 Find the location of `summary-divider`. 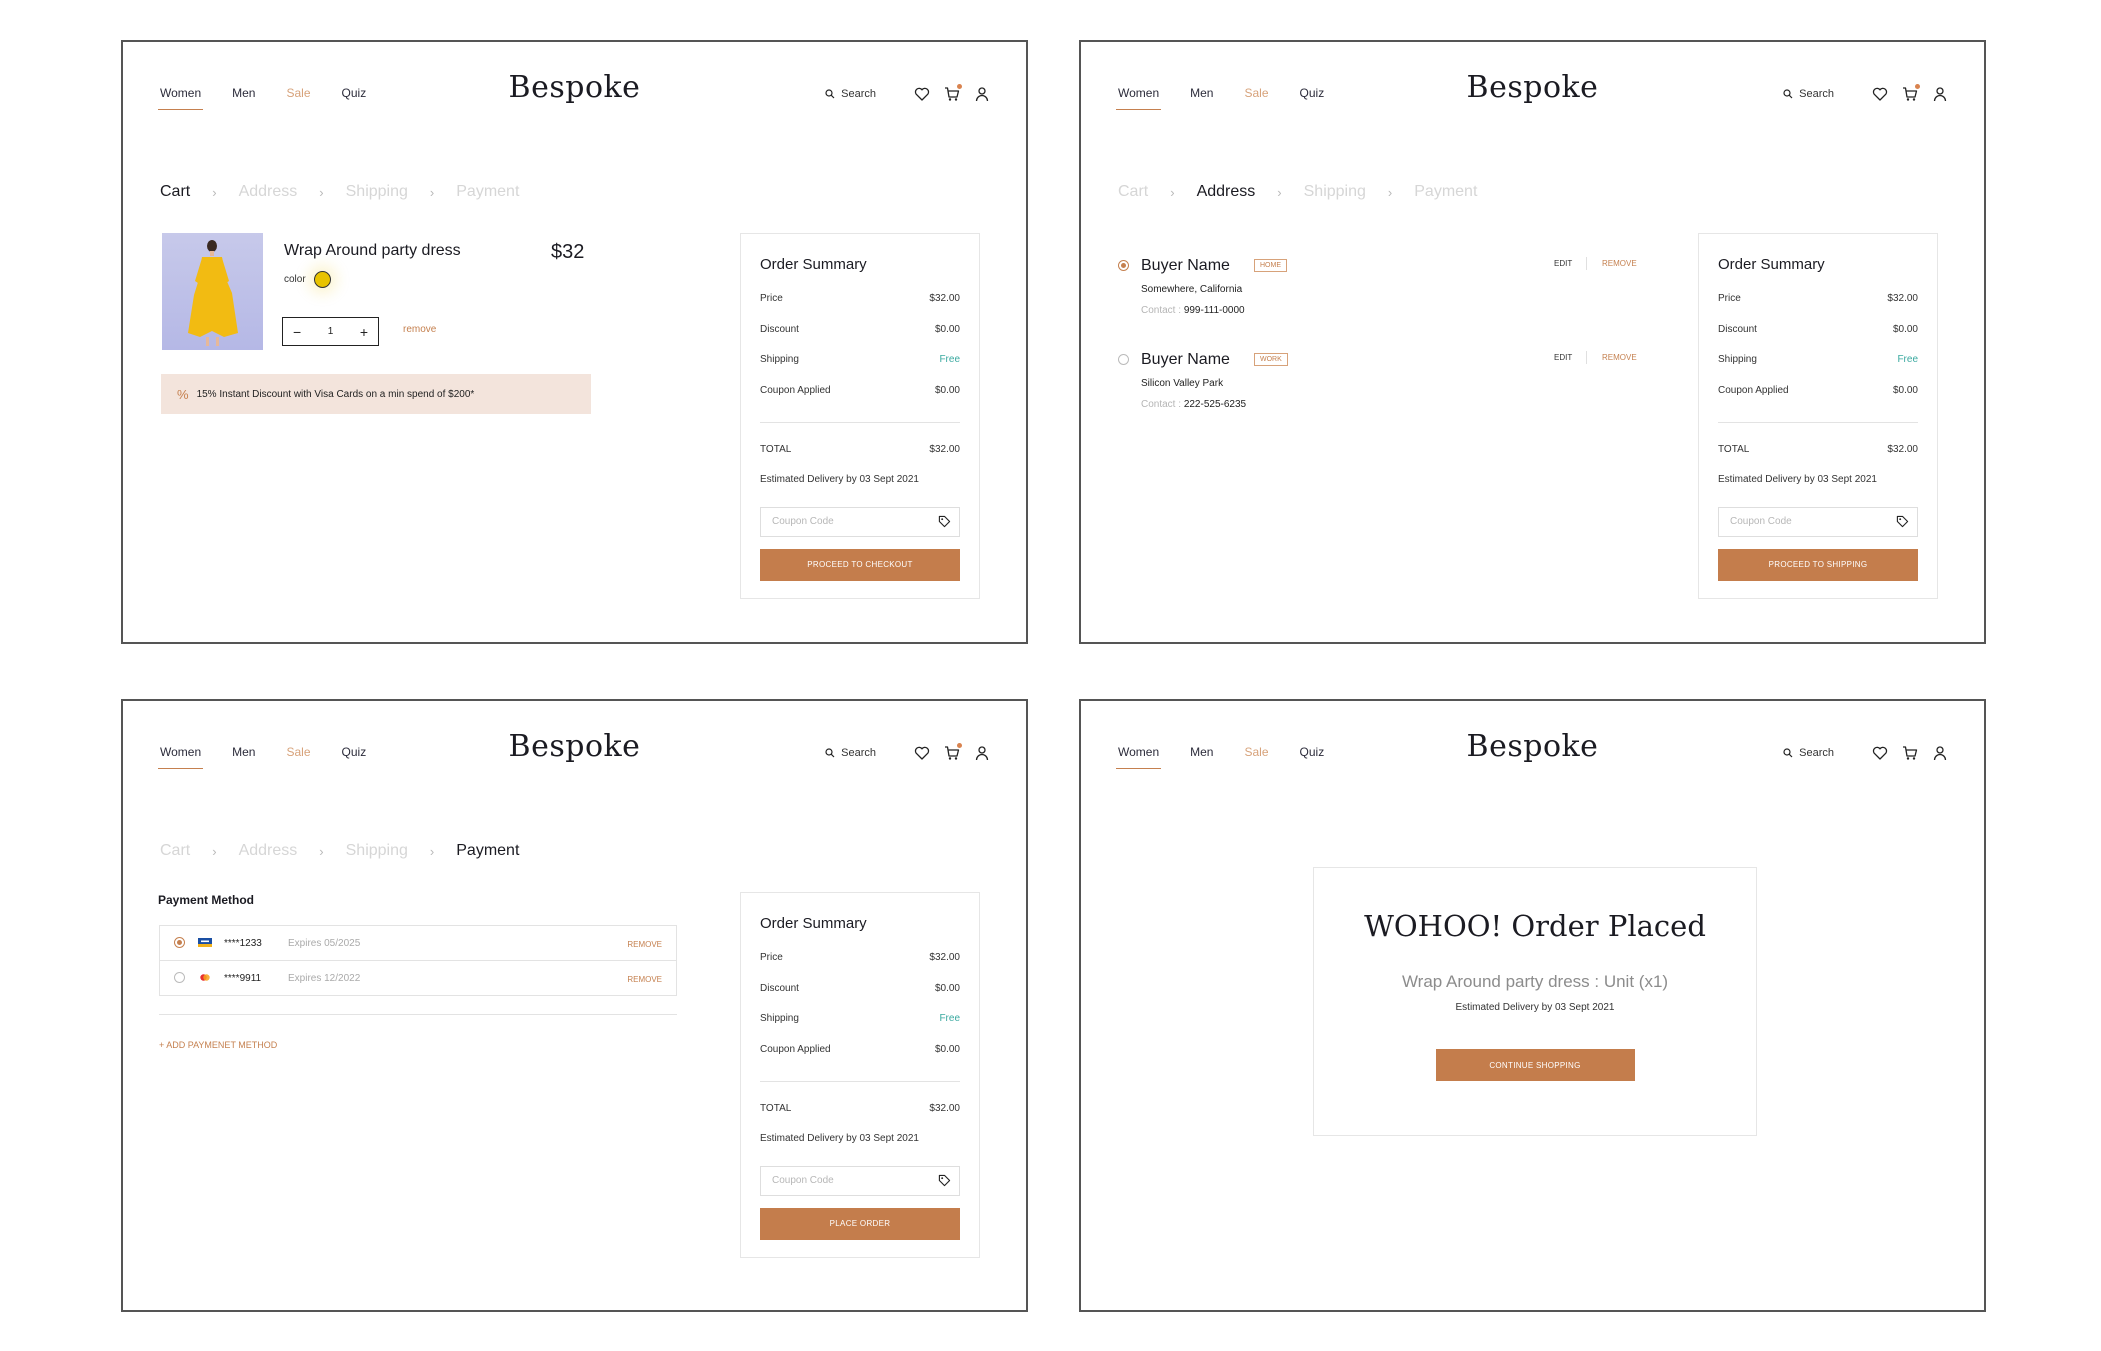

summary-divider is located at coordinates (860, 422).